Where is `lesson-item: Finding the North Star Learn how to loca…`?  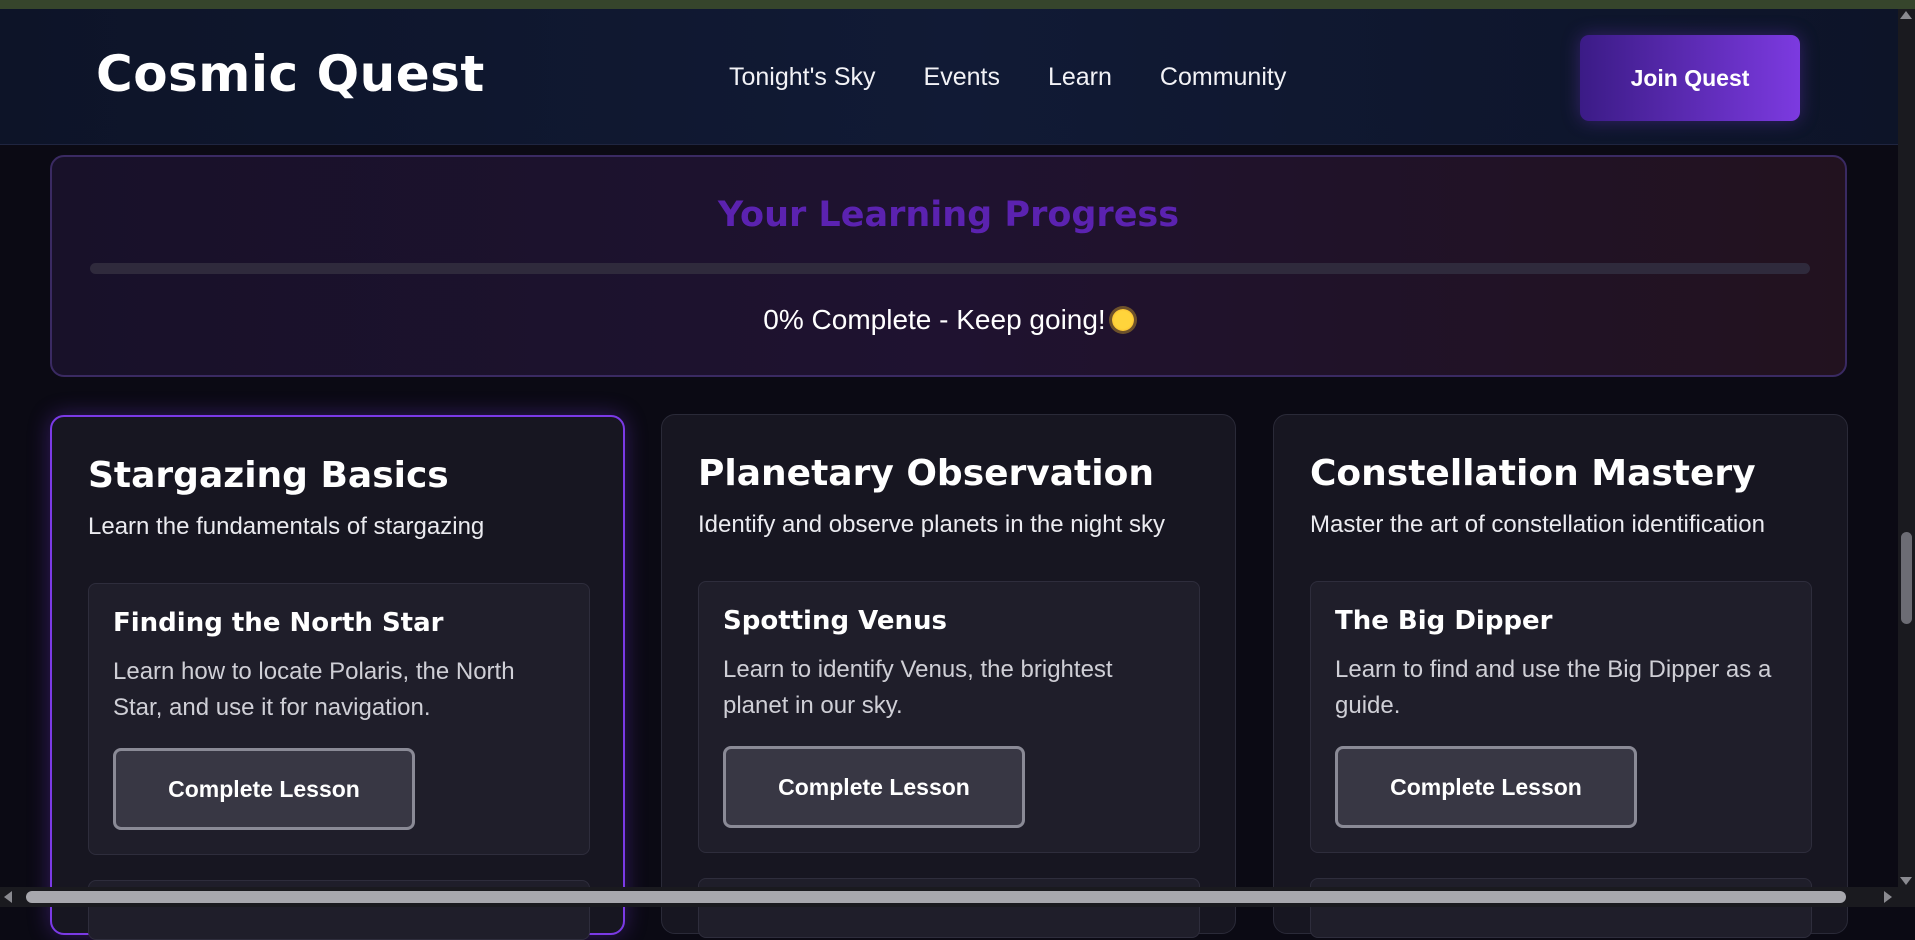 lesson-item: Finding the North Star Learn how to loca… is located at coordinates (339, 719).